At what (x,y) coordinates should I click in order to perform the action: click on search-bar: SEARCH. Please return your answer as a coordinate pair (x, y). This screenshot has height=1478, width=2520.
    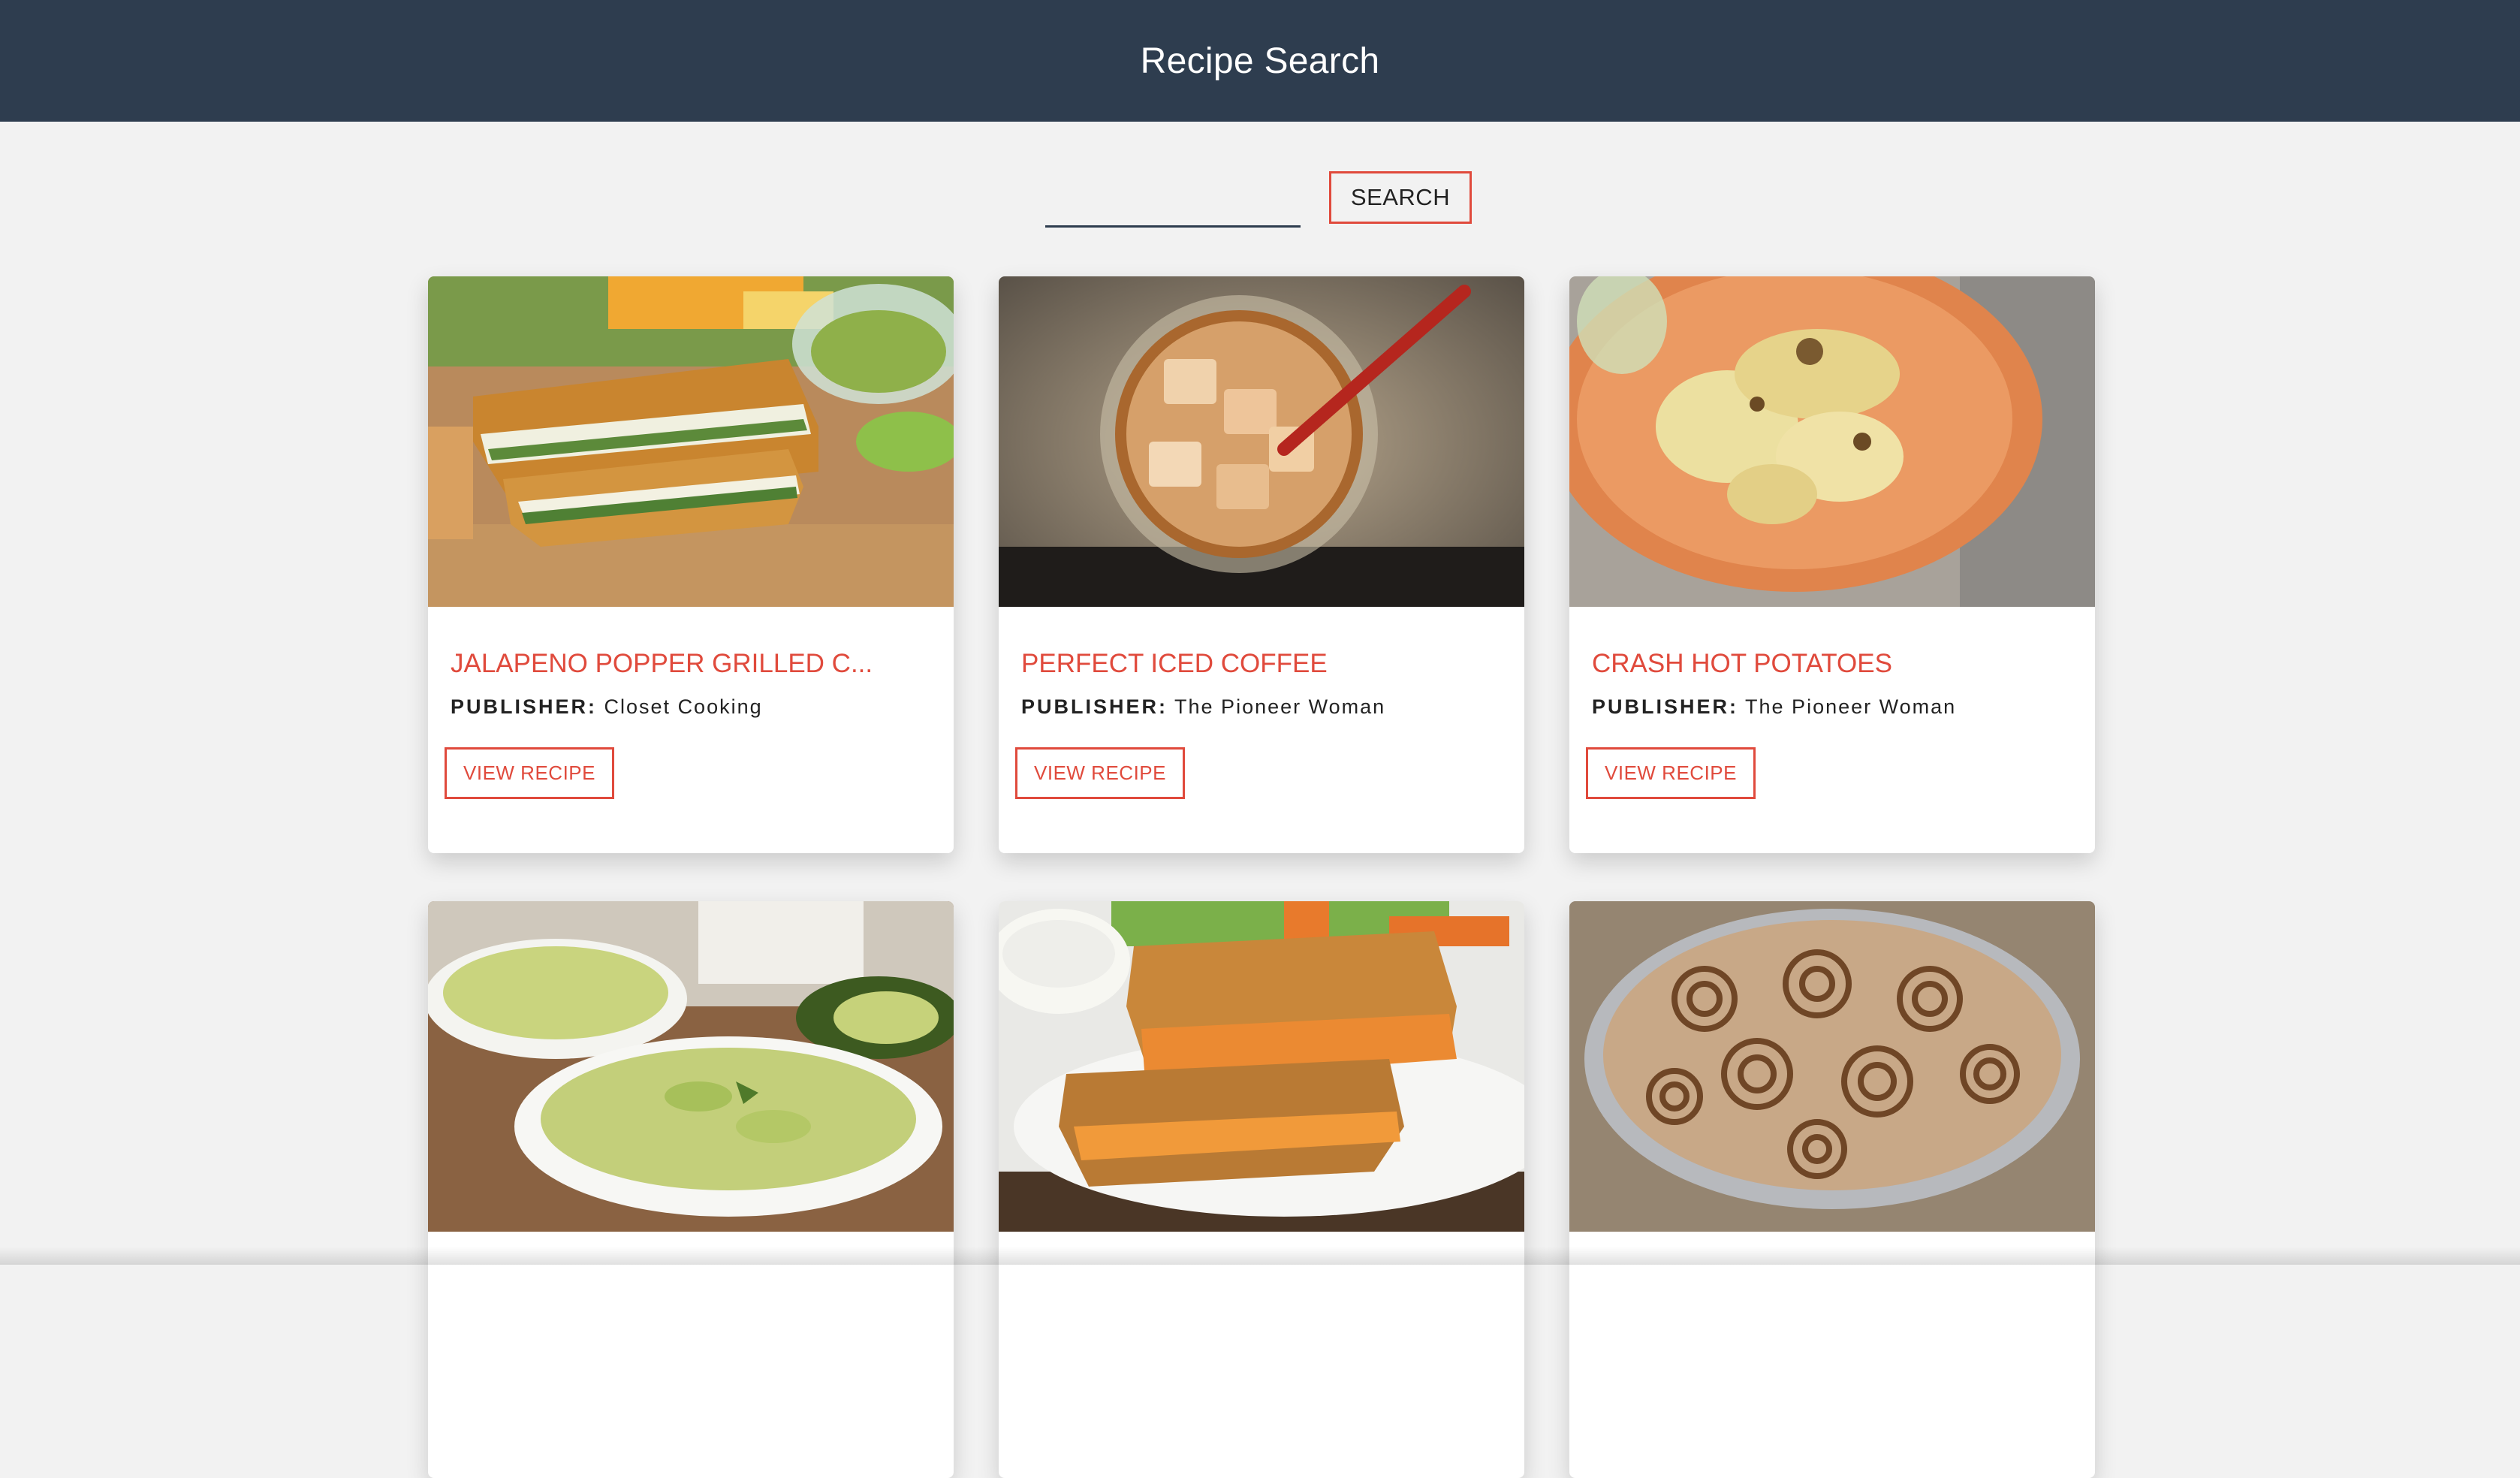
    Looking at the image, I should click on (1260, 201).